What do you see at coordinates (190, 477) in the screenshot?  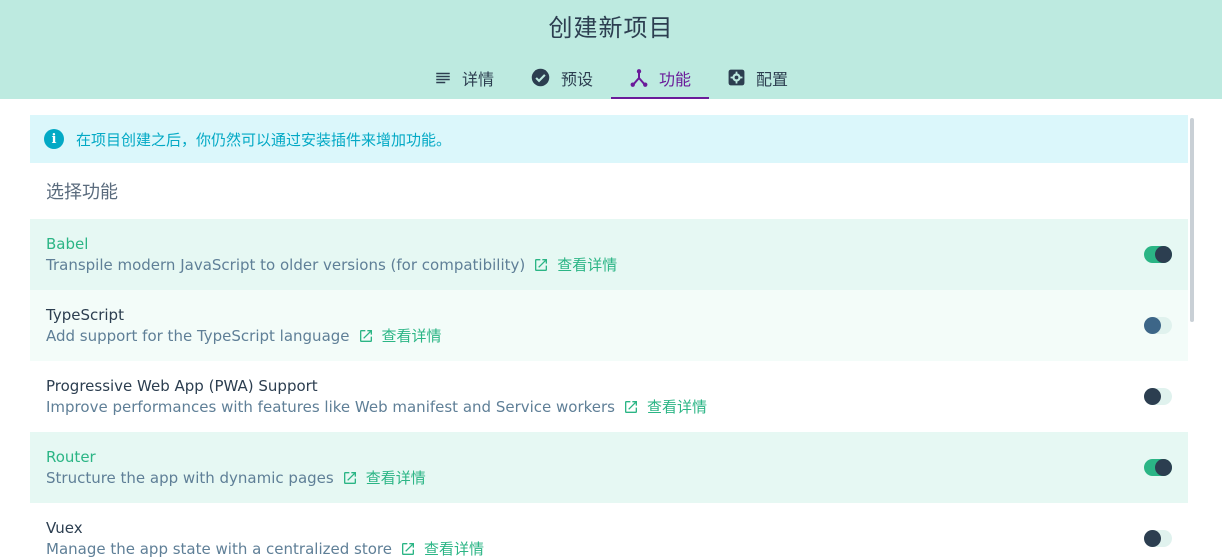 I see `feature-description: Structure the app with dynamic pages` at bounding box center [190, 477].